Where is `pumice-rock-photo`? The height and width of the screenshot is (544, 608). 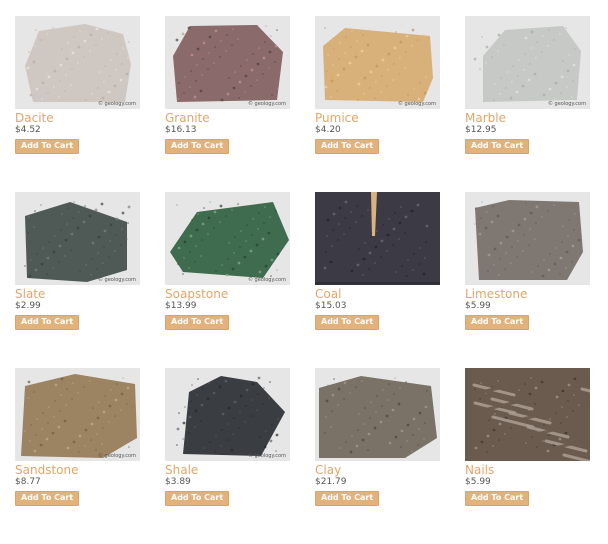
pumice-rock-photo is located at coordinates (377, 62).